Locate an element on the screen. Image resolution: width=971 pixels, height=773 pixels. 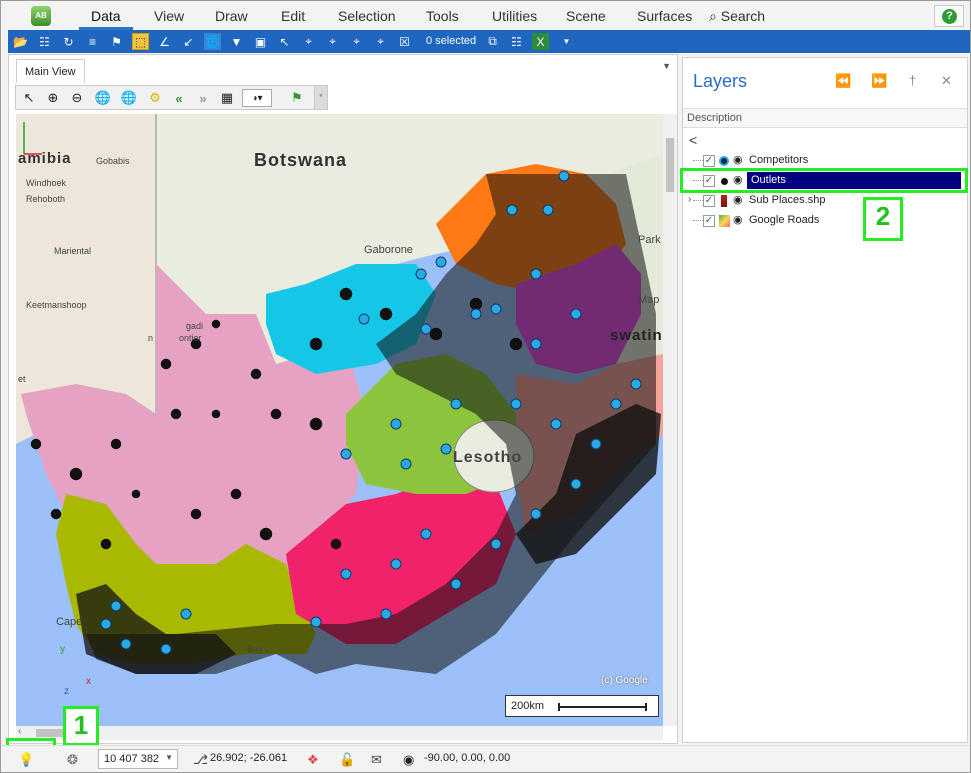
clear-selection-icon: ☒ is located at coordinates (404, 41).